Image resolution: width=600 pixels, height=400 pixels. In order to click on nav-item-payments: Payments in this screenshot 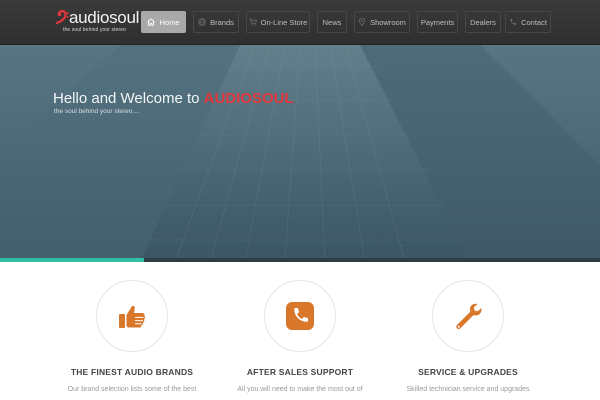, I will do `click(437, 22)`.